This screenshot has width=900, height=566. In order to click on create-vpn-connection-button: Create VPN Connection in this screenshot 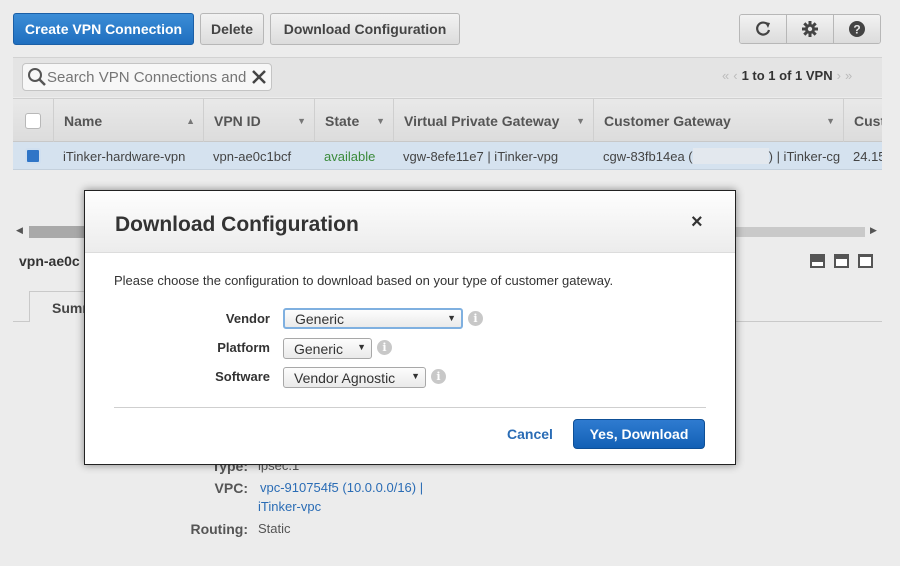, I will do `click(103, 29)`.